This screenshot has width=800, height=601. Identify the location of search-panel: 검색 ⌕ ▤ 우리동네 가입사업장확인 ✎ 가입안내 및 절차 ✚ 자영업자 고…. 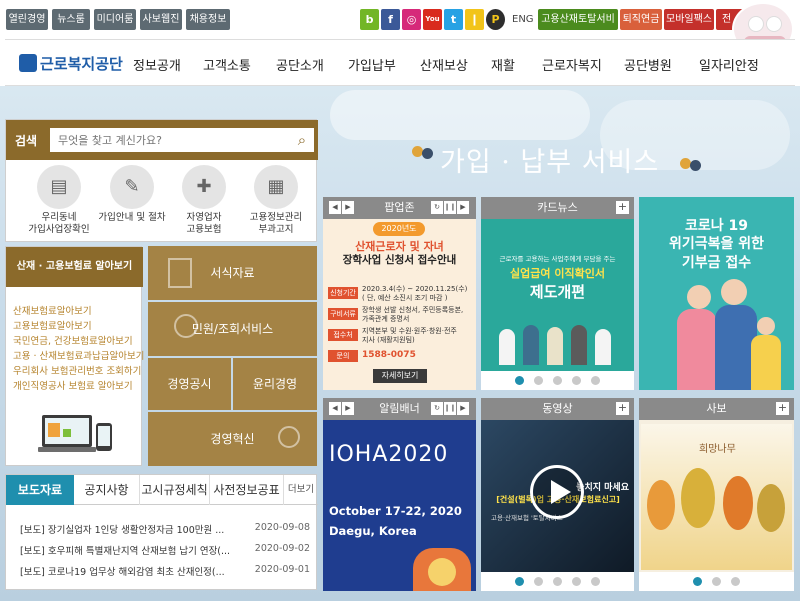
(161, 180).